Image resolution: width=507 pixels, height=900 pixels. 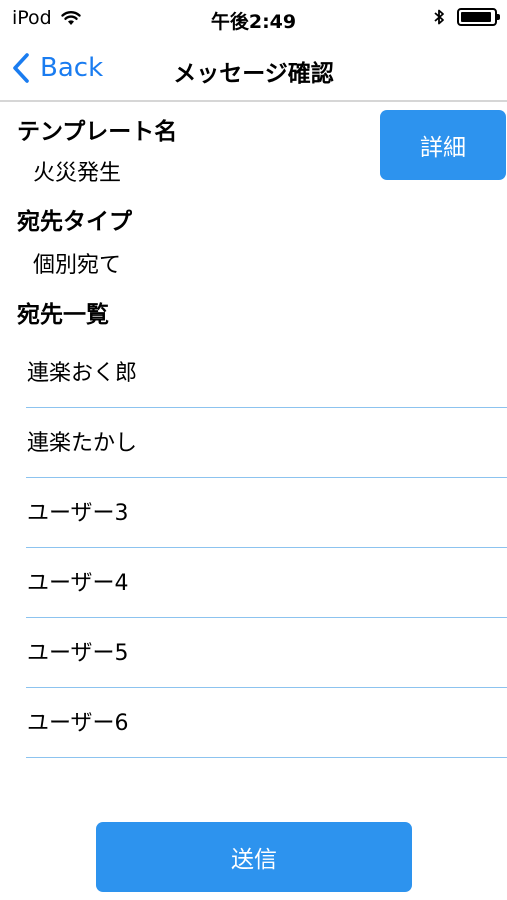 What do you see at coordinates (266, 373) in the screenshot?
I see `list-item: 連楽おく郎` at bounding box center [266, 373].